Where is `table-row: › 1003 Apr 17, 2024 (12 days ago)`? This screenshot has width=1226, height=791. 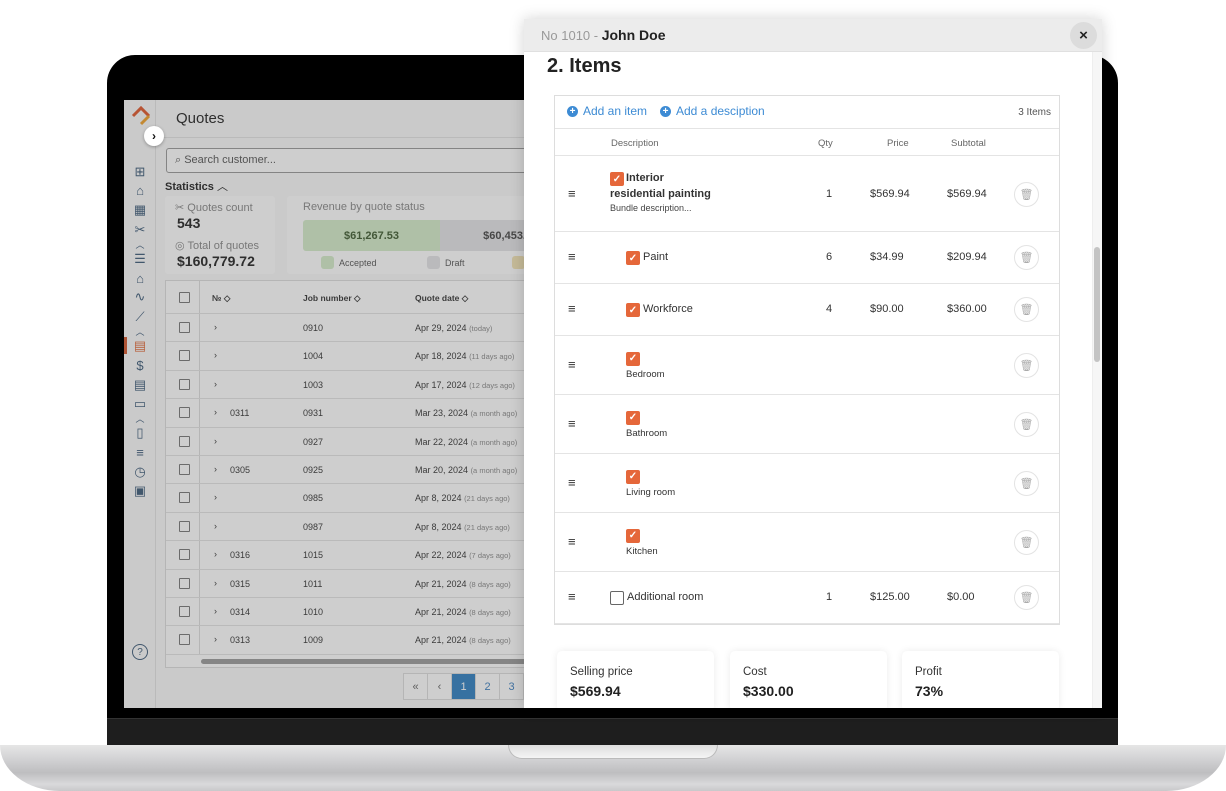
table-row: › 1003 Apr 17, 2024 (12 days ago) is located at coordinates (365, 385).